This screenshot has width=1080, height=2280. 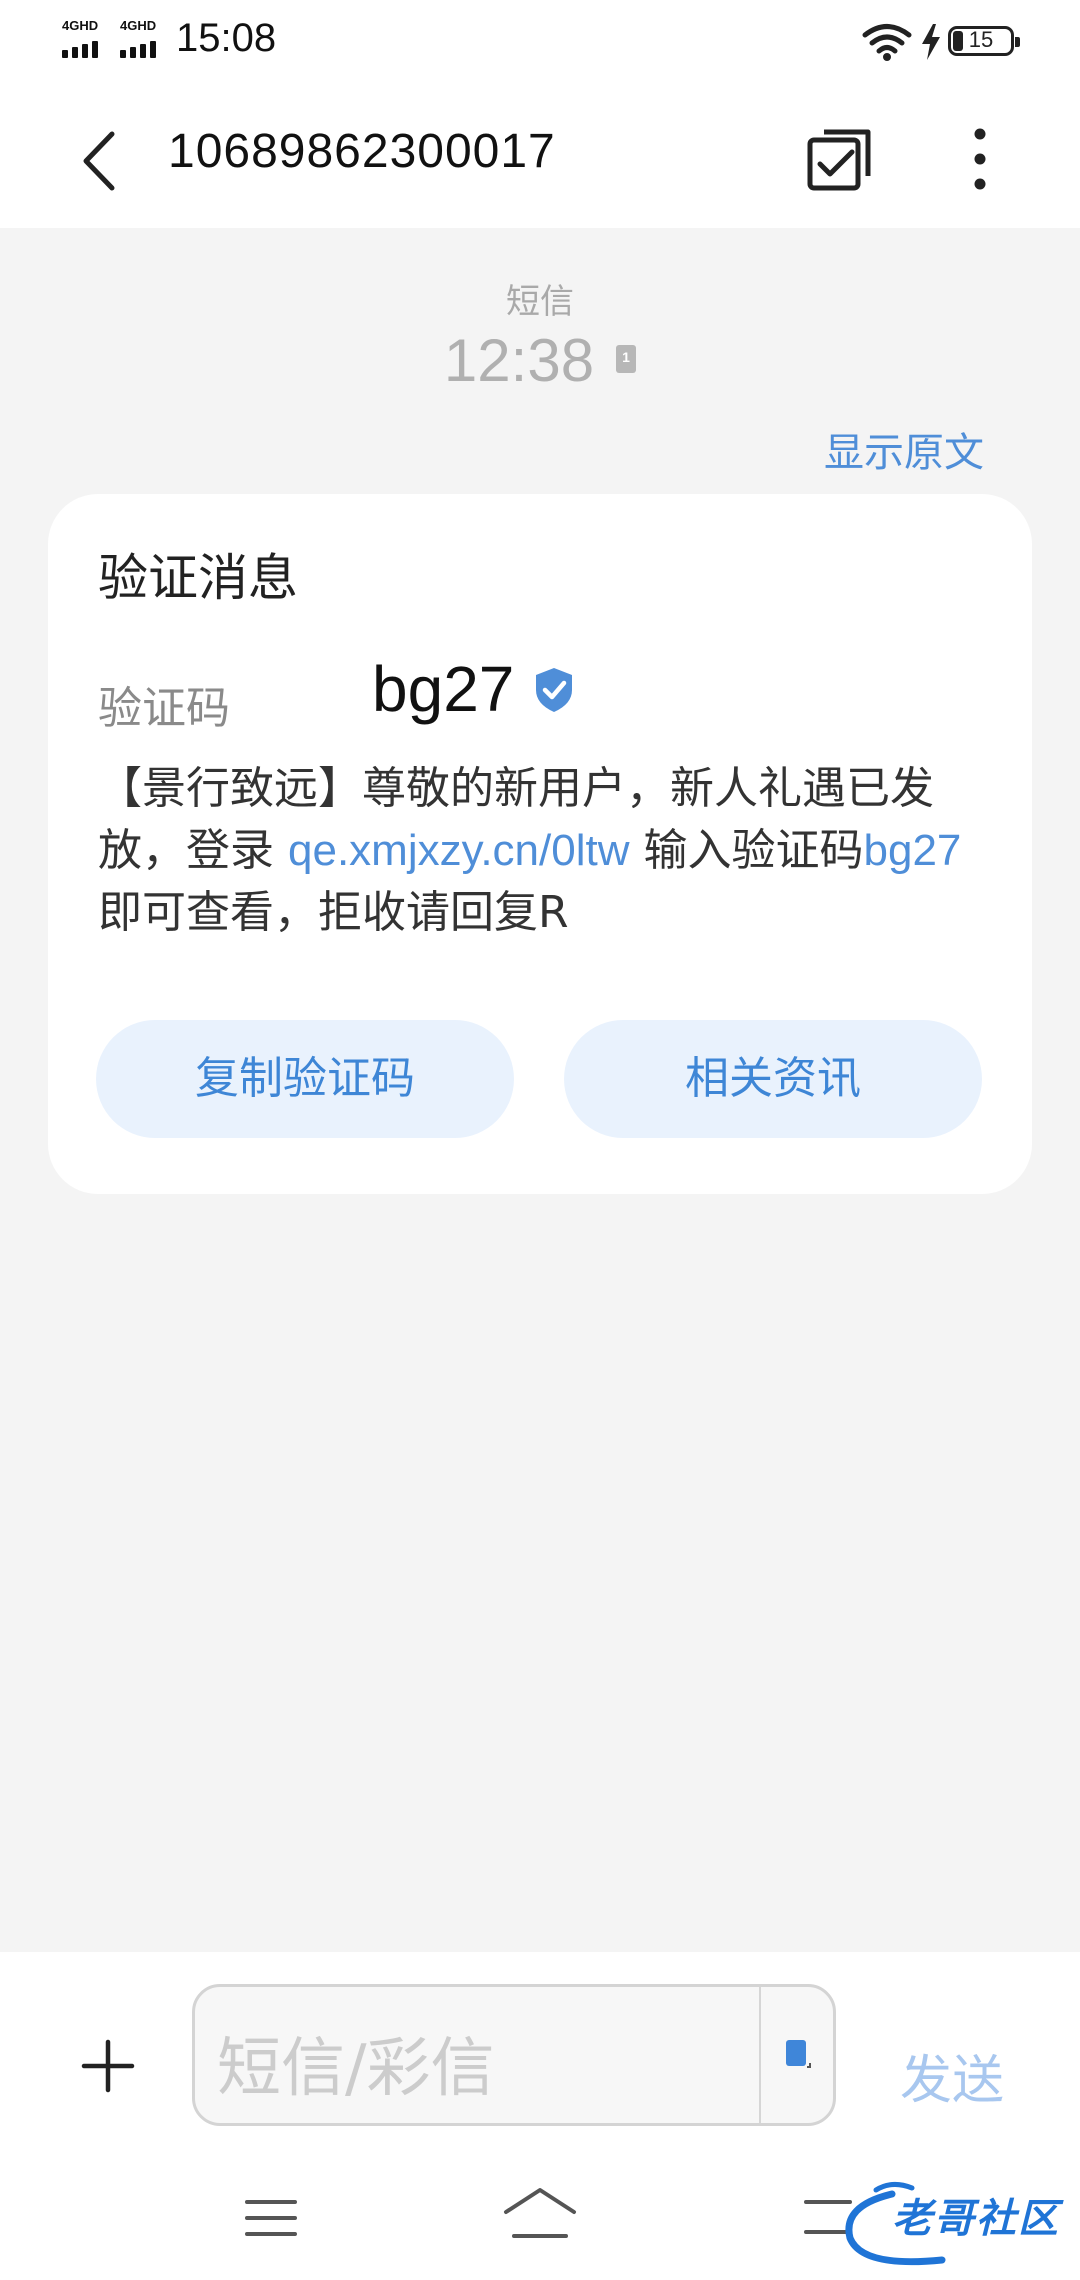 What do you see at coordinates (144, 39) in the screenshot?
I see `cellular-signal-2-icon: 4GHD` at bounding box center [144, 39].